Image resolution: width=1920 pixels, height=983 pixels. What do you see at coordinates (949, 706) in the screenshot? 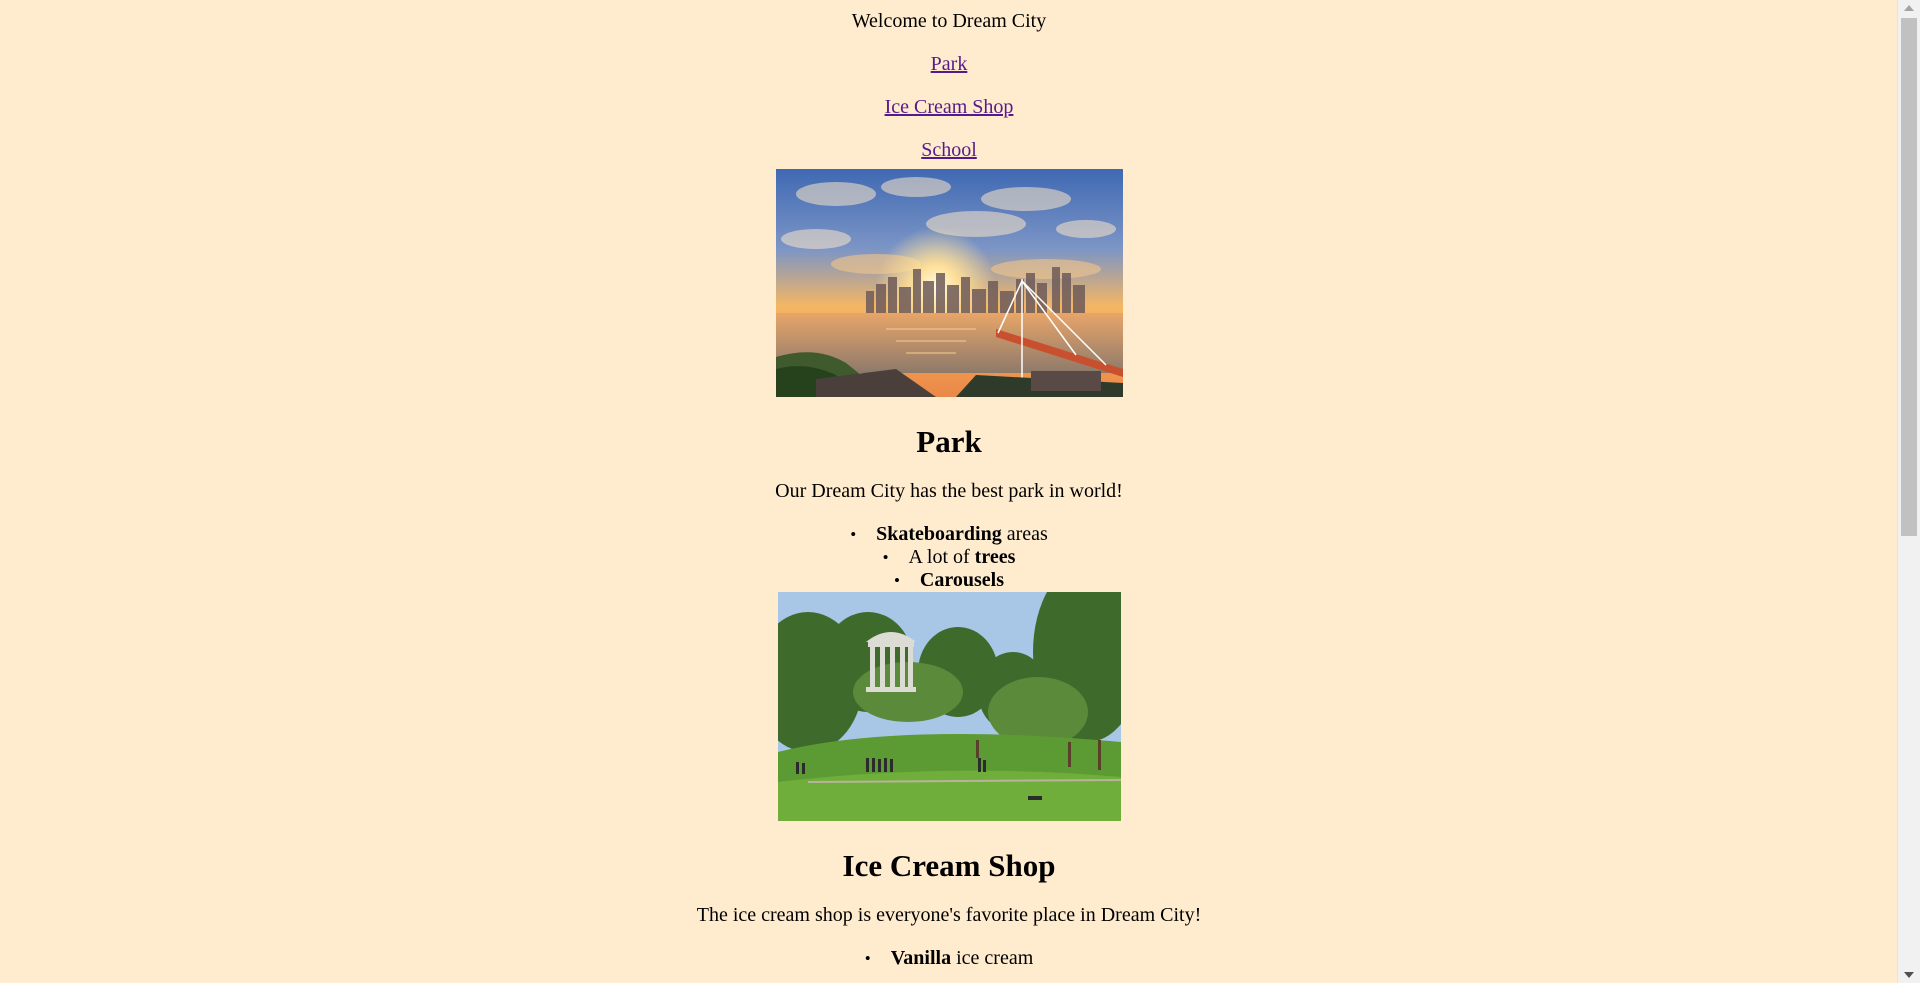
I see `park-image` at bounding box center [949, 706].